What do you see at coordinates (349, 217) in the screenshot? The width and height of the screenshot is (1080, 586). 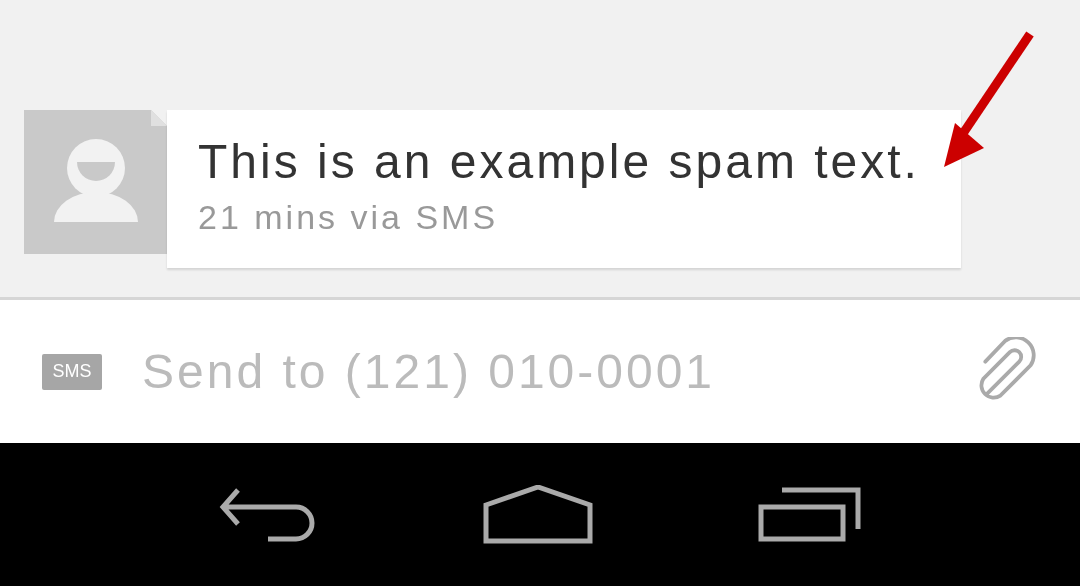 I see `message-time: 21 mins via SMS` at bounding box center [349, 217].